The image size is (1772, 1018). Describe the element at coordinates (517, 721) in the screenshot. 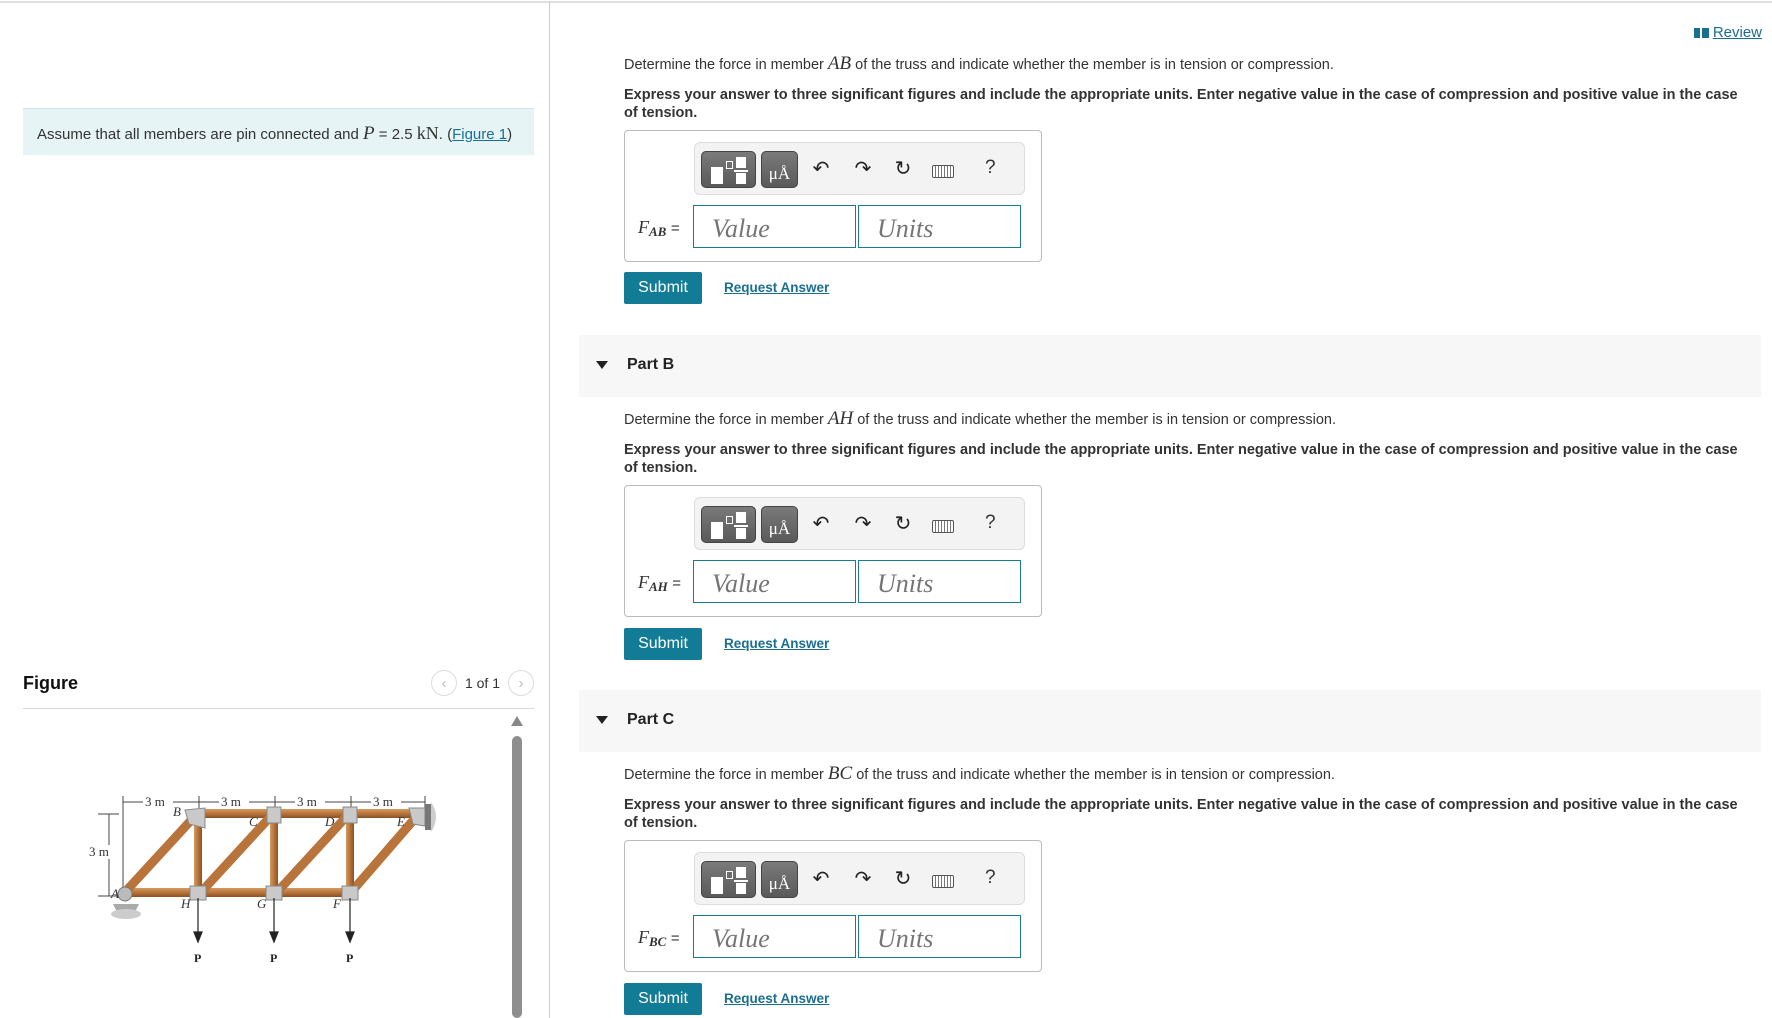

I see `scroll-up-arrow-icon` at that location.